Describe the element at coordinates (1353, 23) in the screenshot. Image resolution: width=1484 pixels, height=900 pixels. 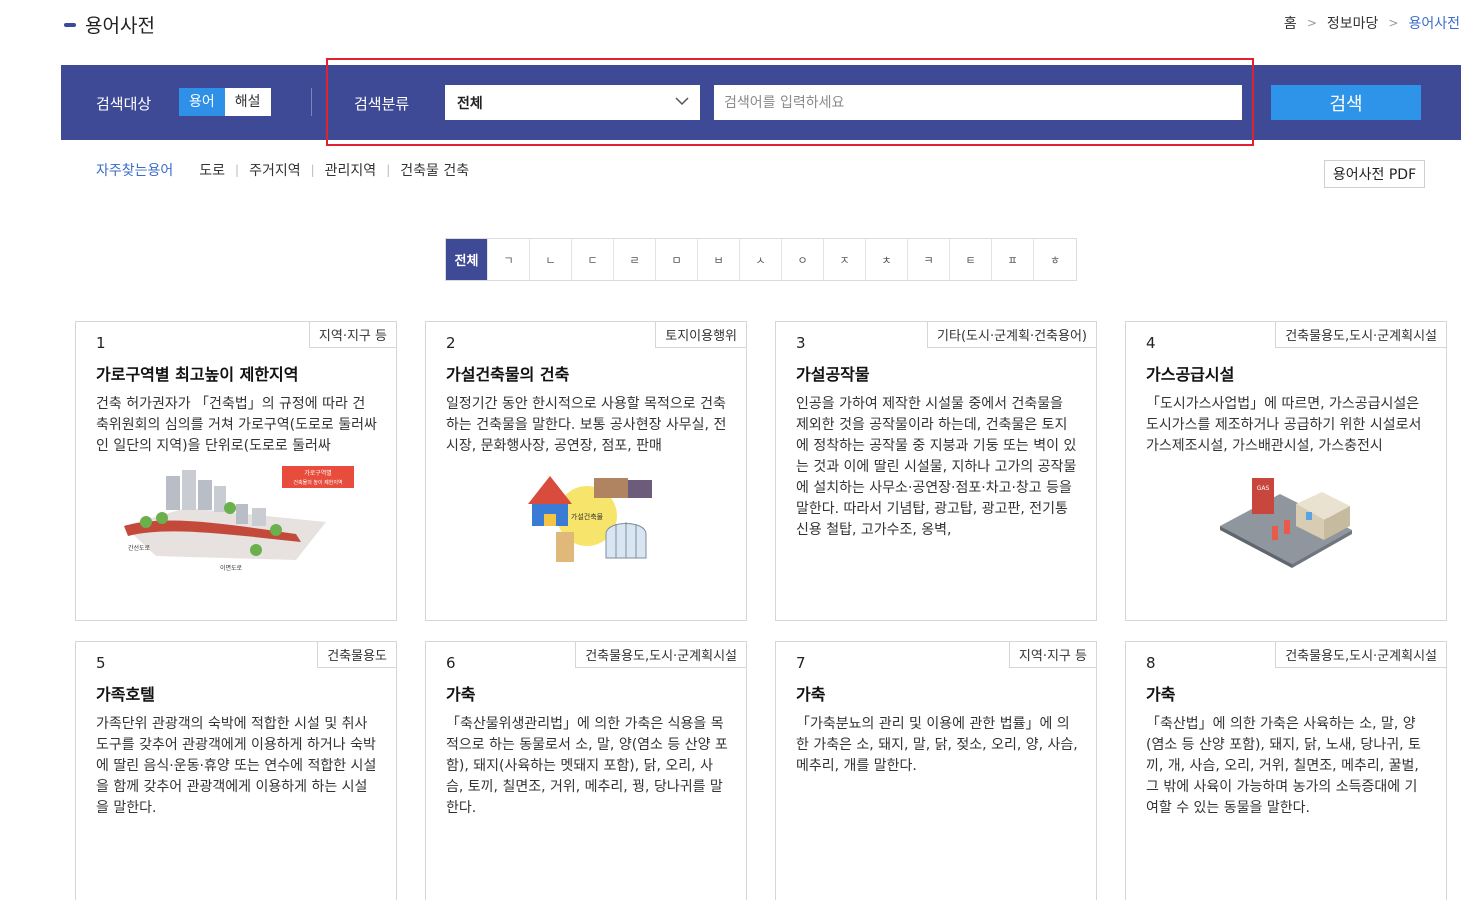
I see `breadcrumb-info: 정보마당` at that location.